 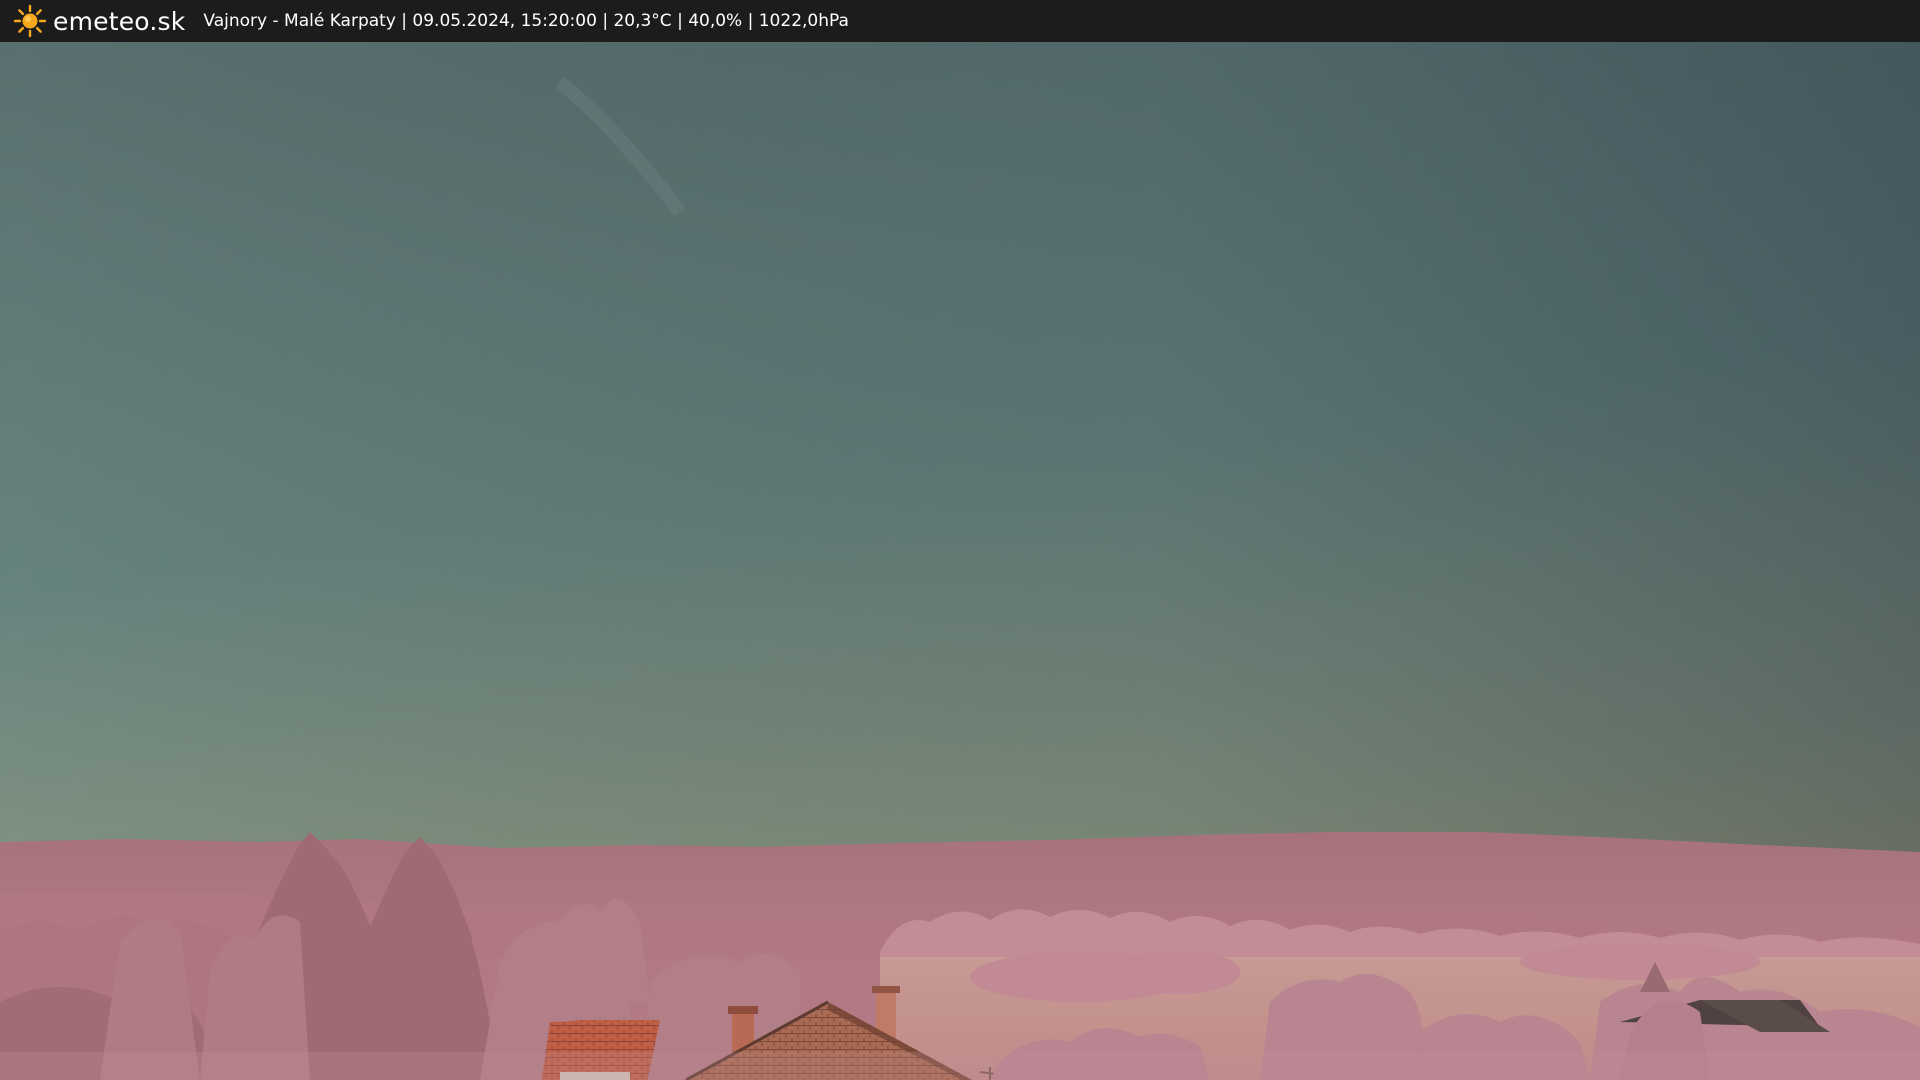 I want to click on sun-icon, so click(x=30, y=21).